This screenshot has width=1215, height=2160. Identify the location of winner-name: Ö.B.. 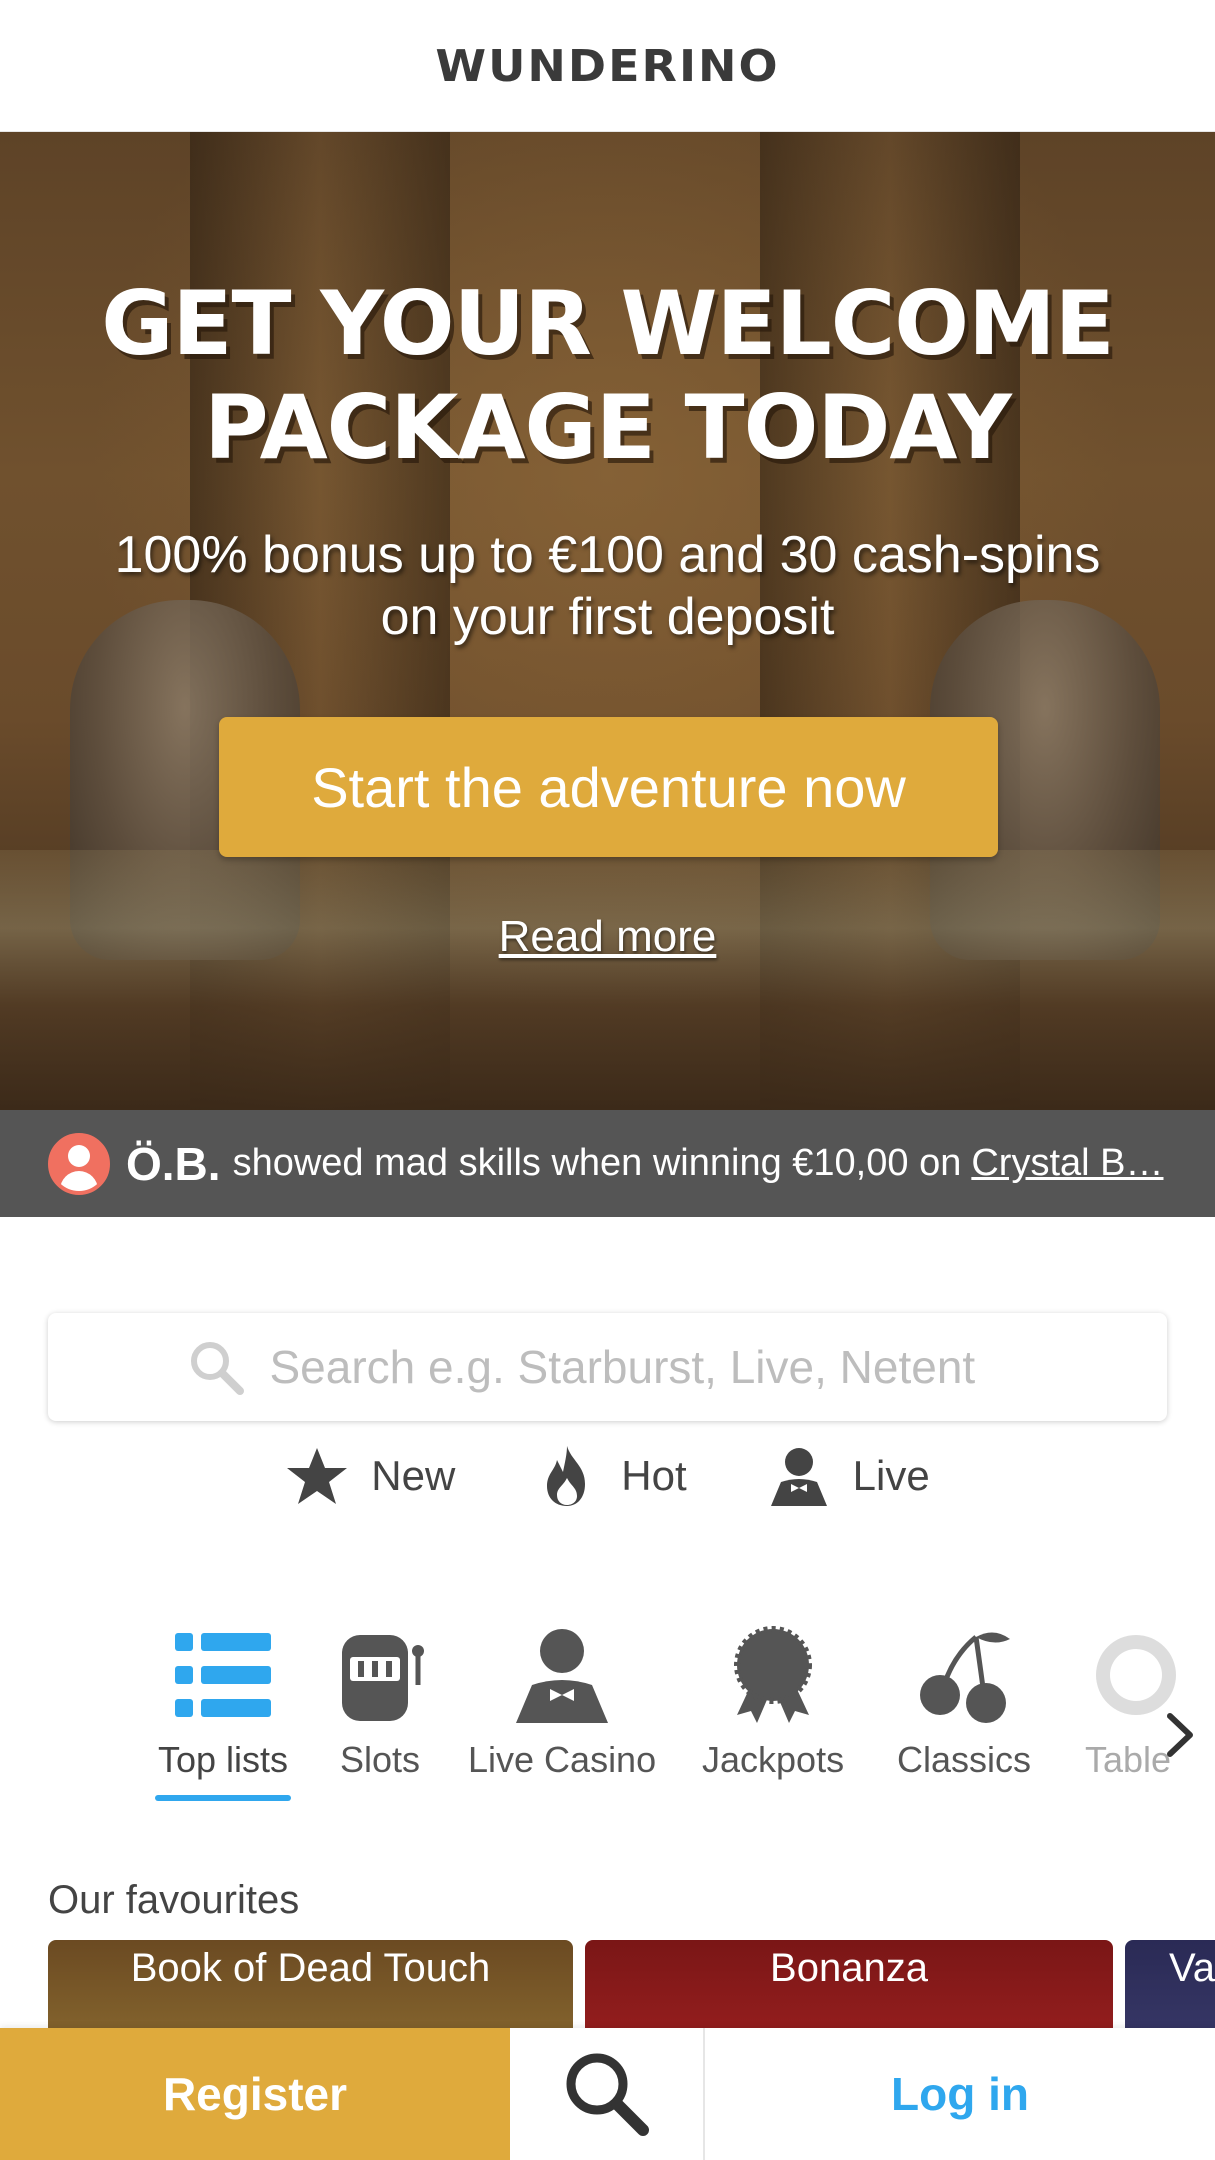
(173, 1163).